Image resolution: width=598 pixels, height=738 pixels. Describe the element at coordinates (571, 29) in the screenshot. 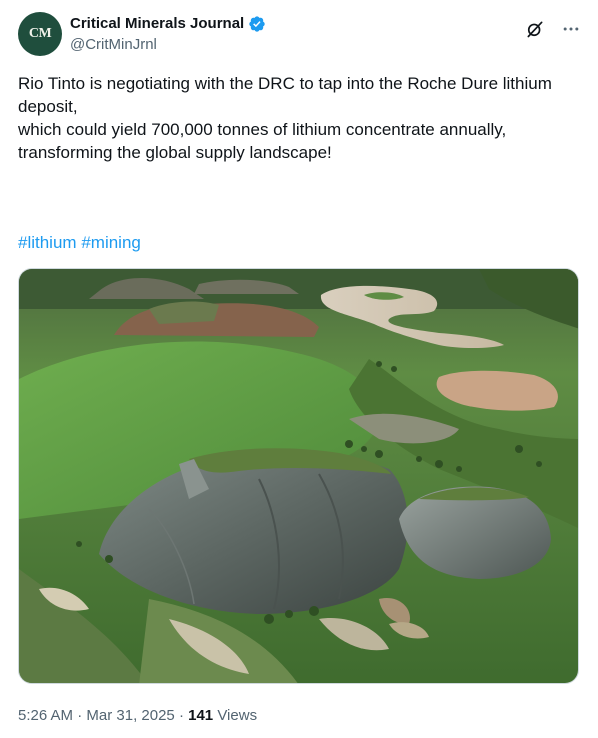

I see `more-icon` at that location.